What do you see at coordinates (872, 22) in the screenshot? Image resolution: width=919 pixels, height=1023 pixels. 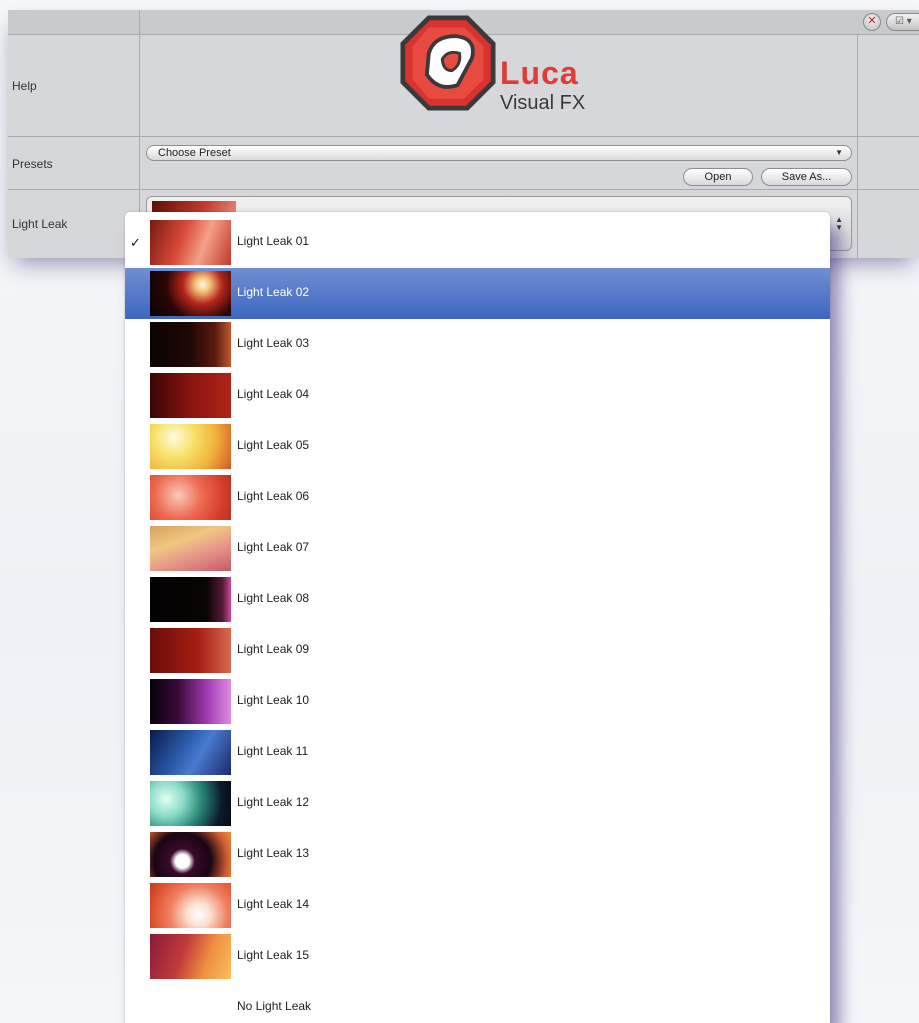 I see `reset-icon: ✕` at bounding box center [872, 22].